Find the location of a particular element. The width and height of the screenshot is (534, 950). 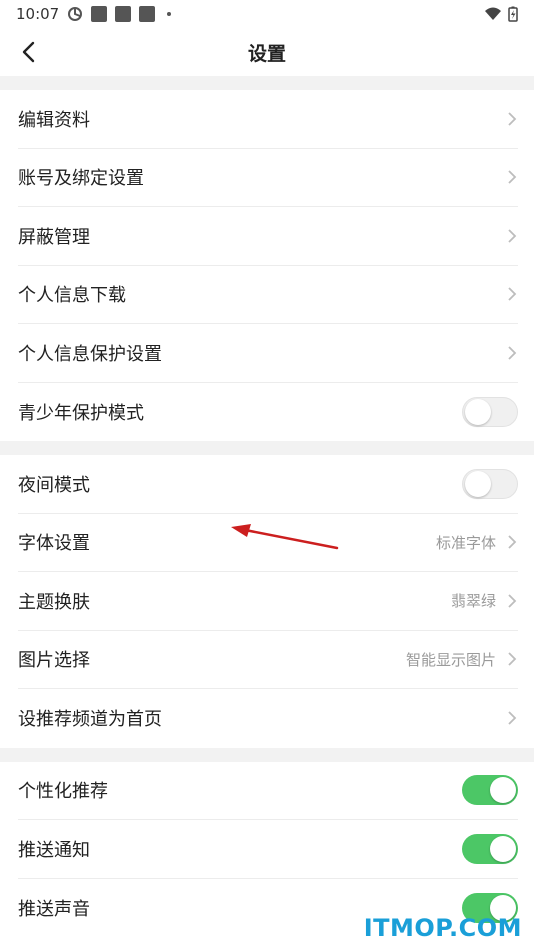

settings-item-label: 编辑资料 is located at coordinates (54, 120).